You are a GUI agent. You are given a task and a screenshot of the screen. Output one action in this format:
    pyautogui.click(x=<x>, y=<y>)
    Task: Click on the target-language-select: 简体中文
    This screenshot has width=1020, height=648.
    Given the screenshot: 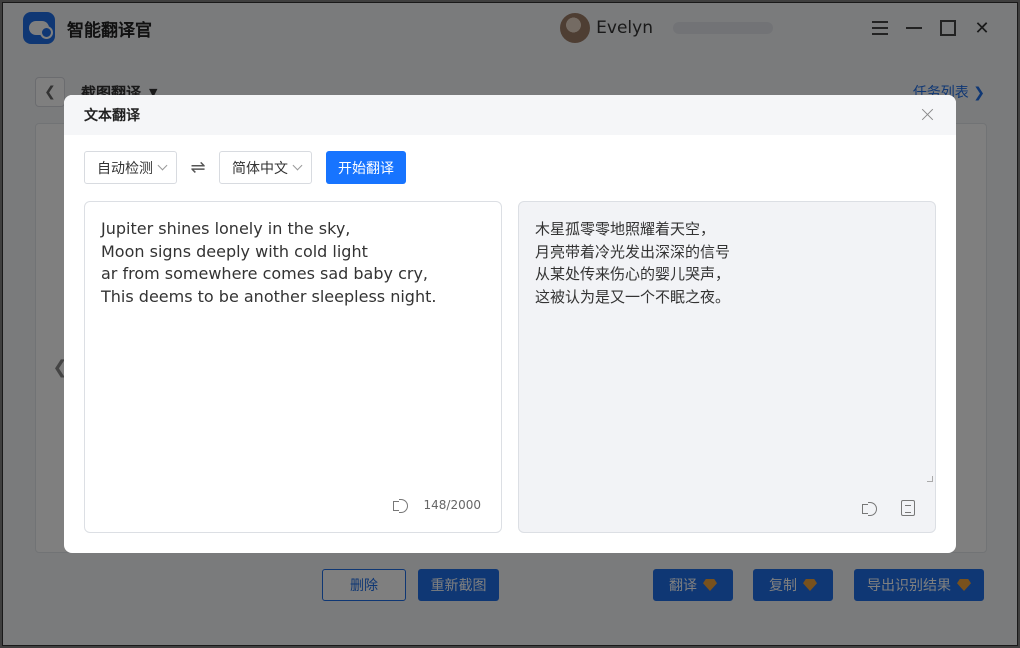 What is the action you would take?
    pyautogui.click(x=265, y=167)
    